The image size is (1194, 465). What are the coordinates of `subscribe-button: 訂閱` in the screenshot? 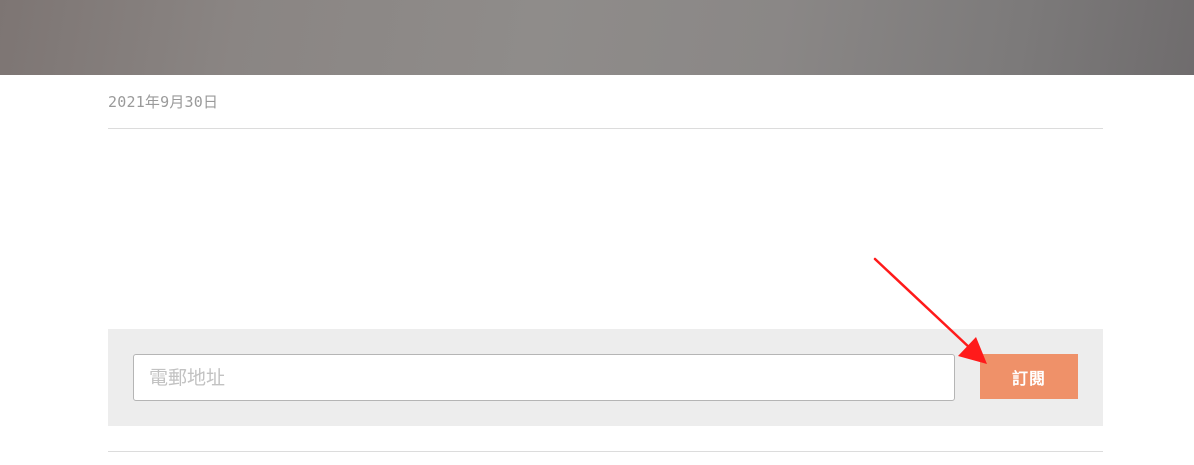 It's located at (1029, 376).